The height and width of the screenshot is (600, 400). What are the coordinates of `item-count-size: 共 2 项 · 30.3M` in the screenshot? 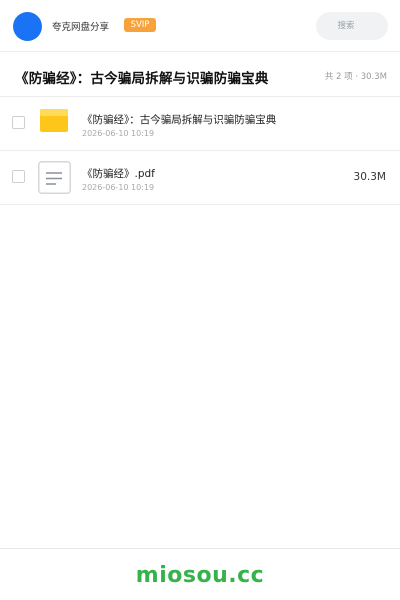 It's located at (355, 77).